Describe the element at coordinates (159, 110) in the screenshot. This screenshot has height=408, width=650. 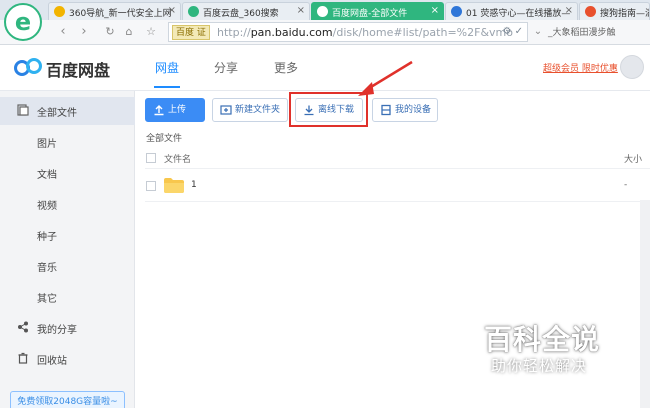
I see `upload-icon` at that location.